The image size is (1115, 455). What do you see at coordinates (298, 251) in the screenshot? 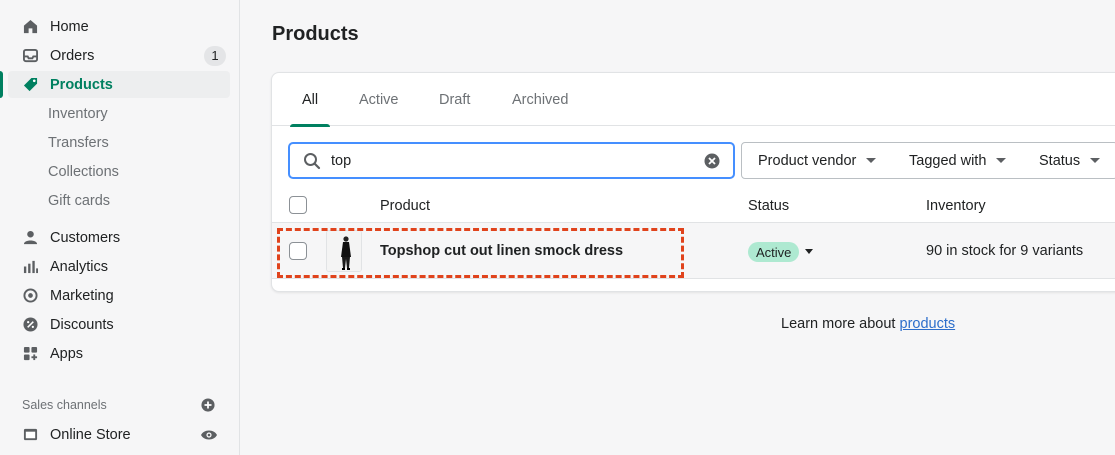
I see `row-checkbox` at bounding box center [298, 251].